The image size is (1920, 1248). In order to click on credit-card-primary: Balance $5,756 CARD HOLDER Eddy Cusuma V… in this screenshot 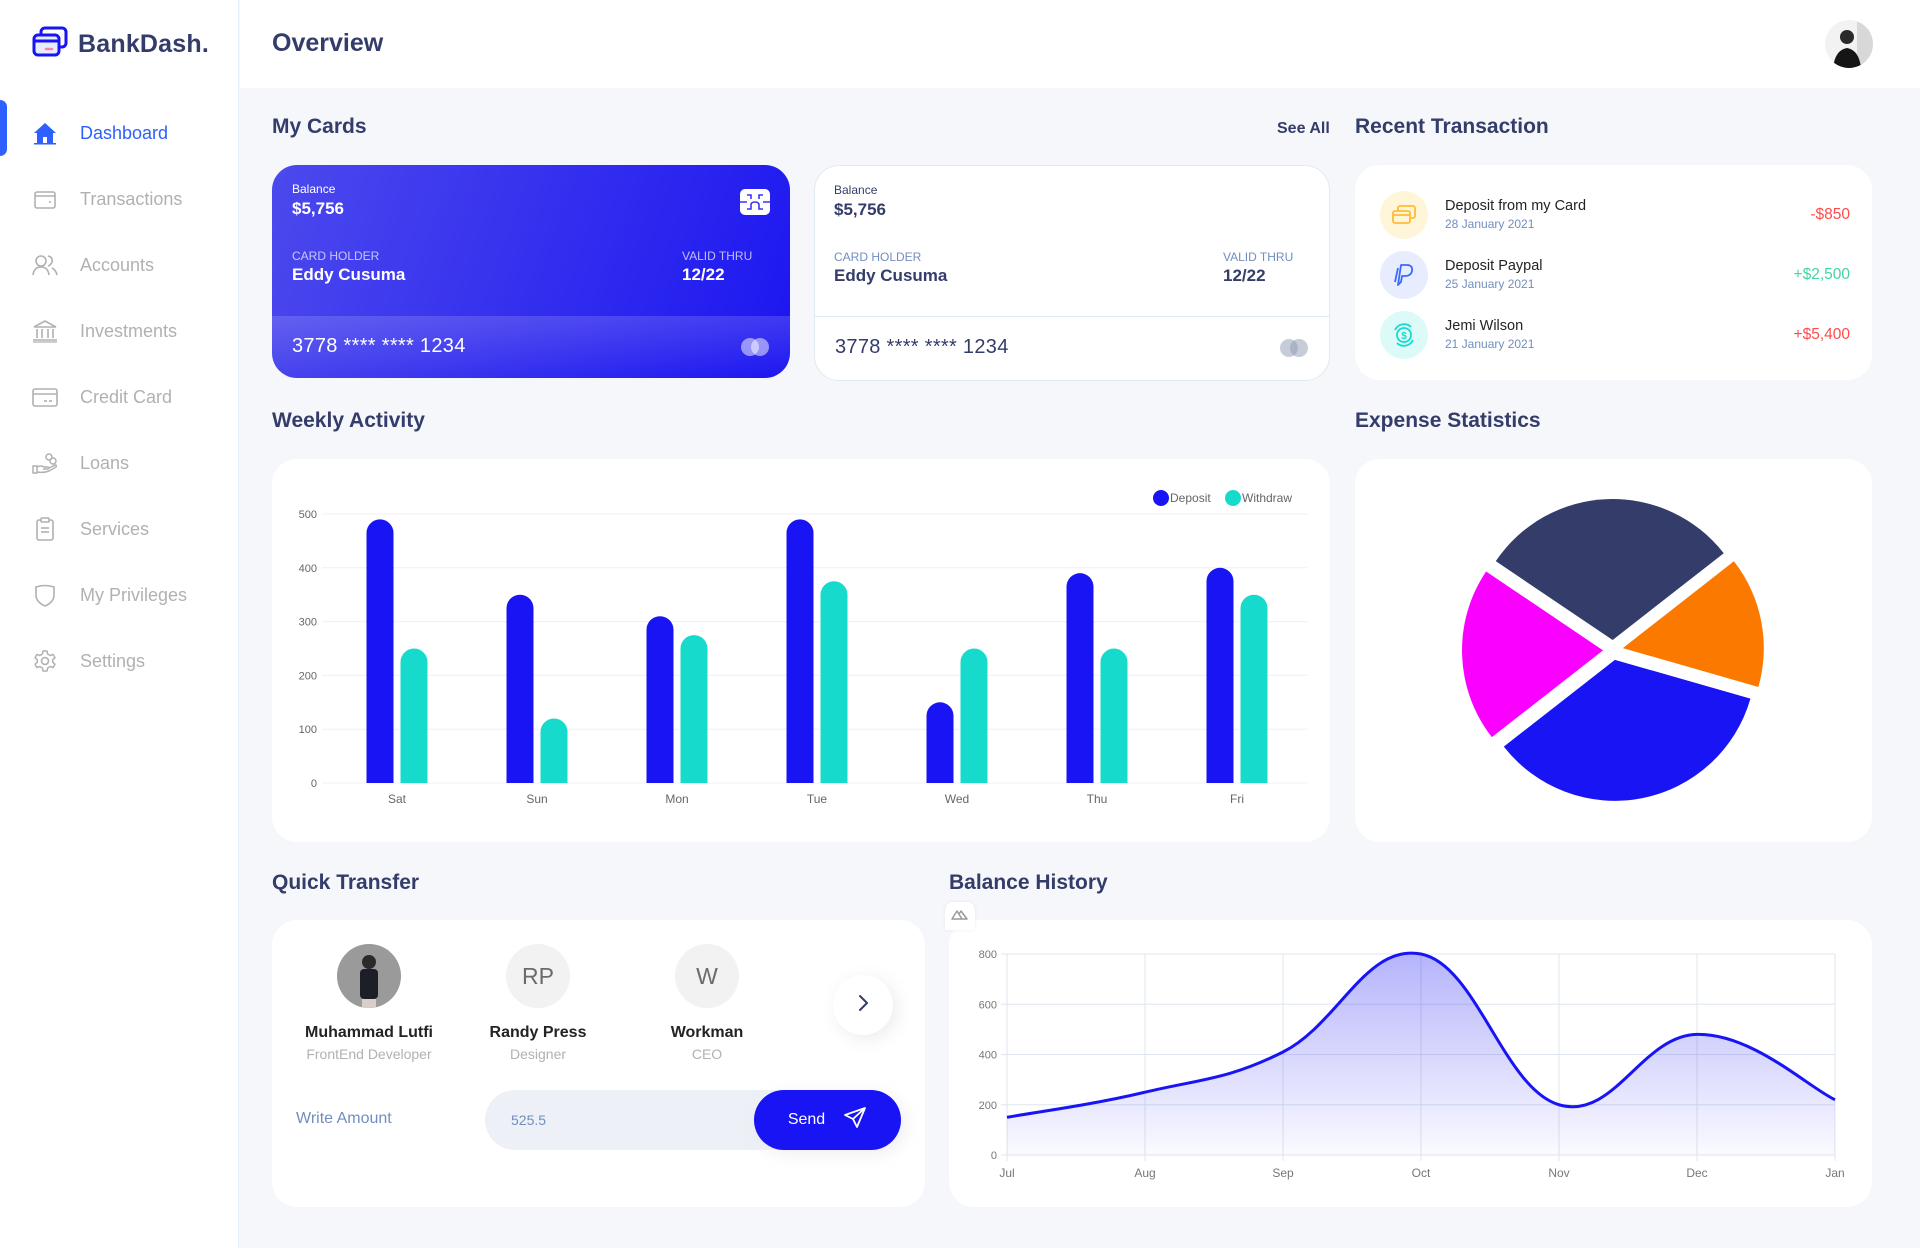, I will do `click(531, 271)`.